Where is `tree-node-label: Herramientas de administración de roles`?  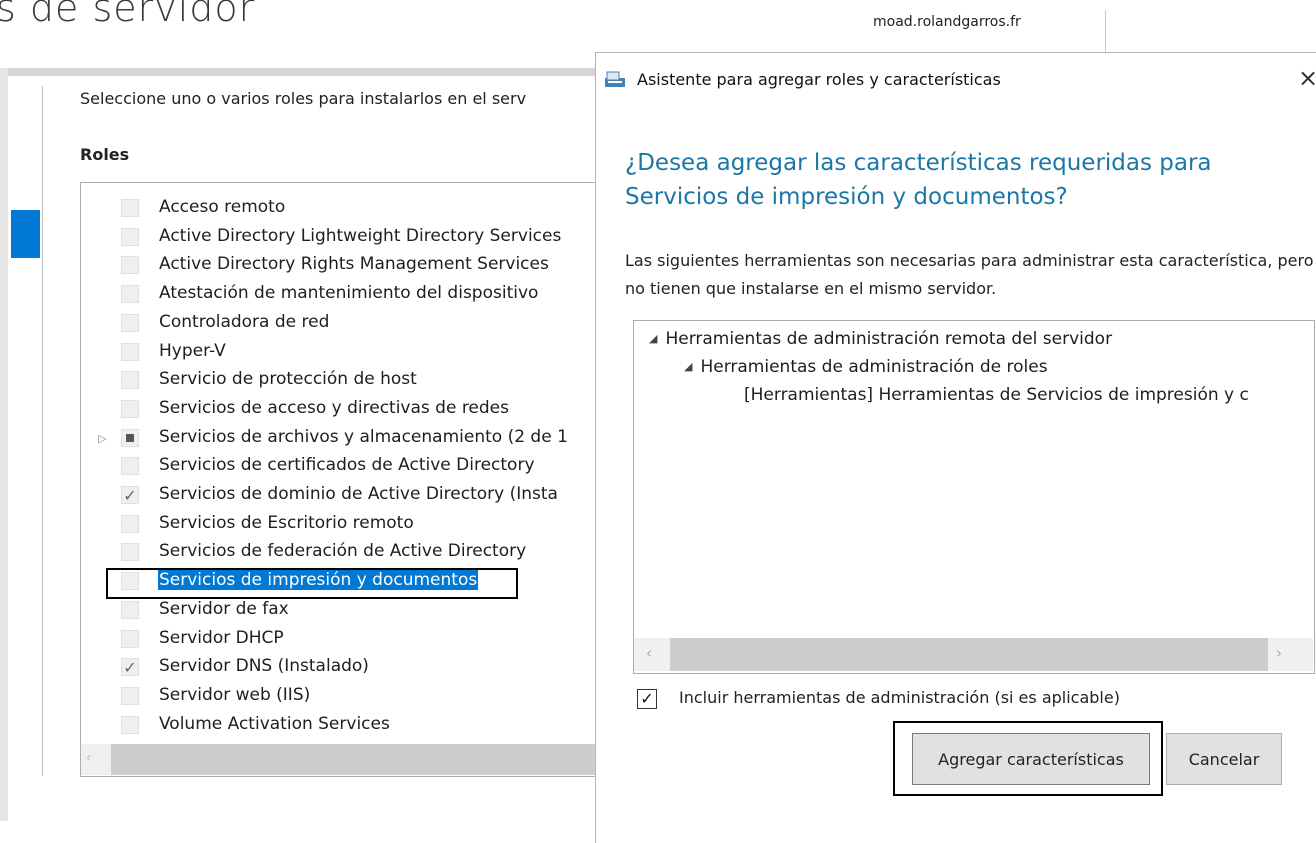
tree-node-label: Herramientas de administración de roles is located at coordinates (874, 367).